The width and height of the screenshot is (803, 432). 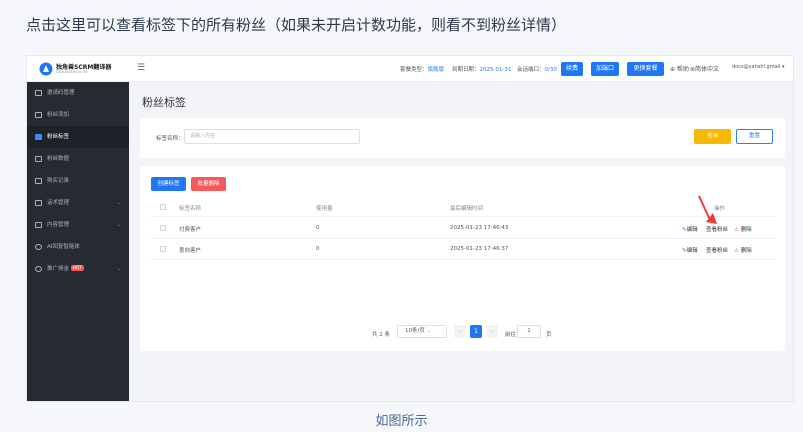 I want to click on page-size-select: 10条/页 ⌄, so click(x=422, y=331).